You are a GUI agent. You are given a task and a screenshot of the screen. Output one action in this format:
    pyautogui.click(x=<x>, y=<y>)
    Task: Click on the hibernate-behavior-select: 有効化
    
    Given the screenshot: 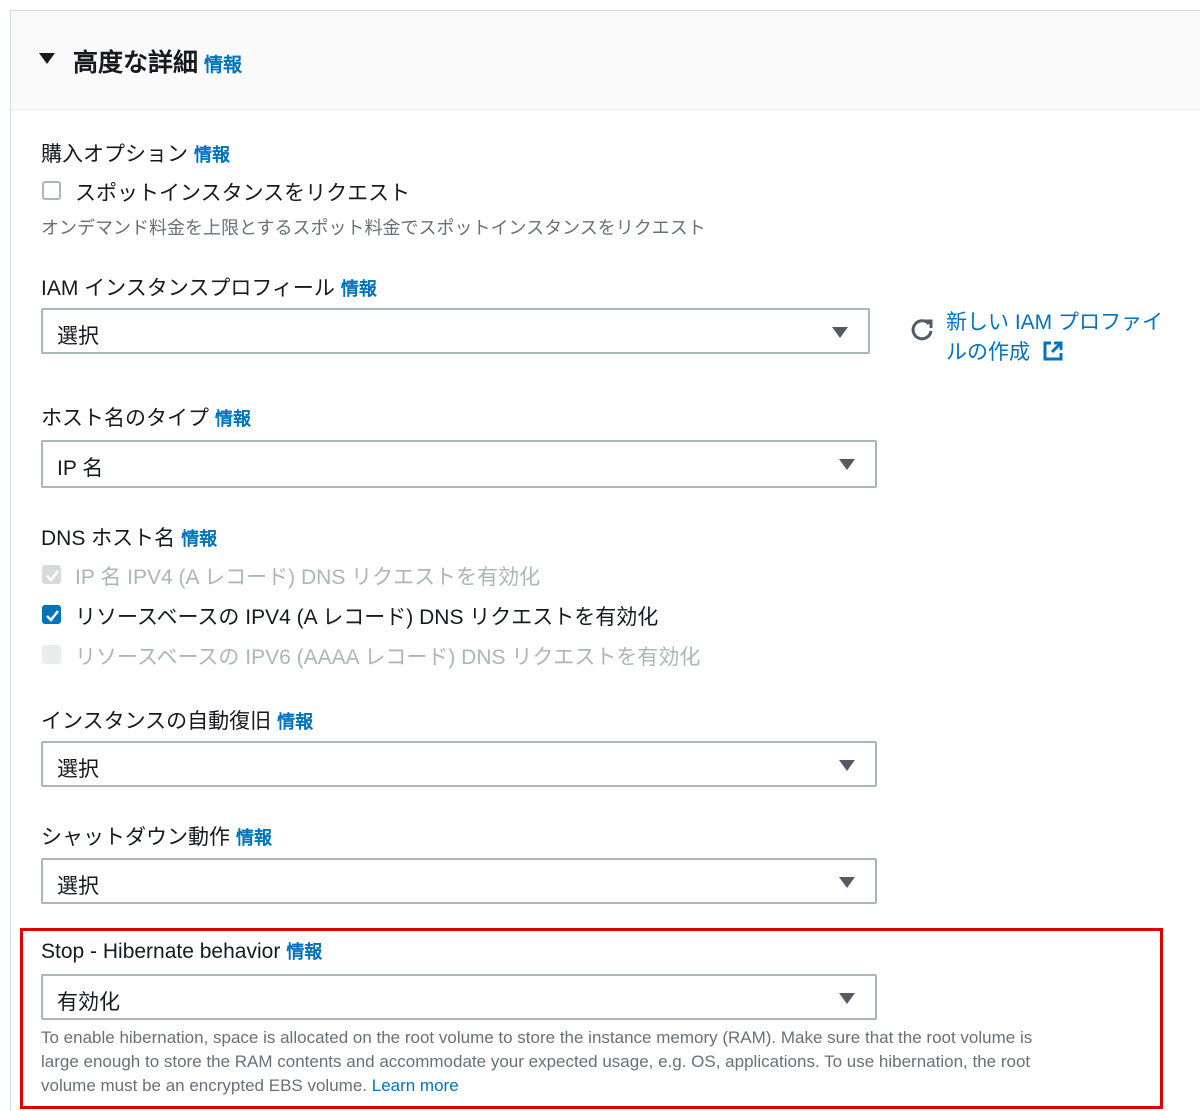 What is the action you would take?
    pyautogui.click(x=459, y=997)
    